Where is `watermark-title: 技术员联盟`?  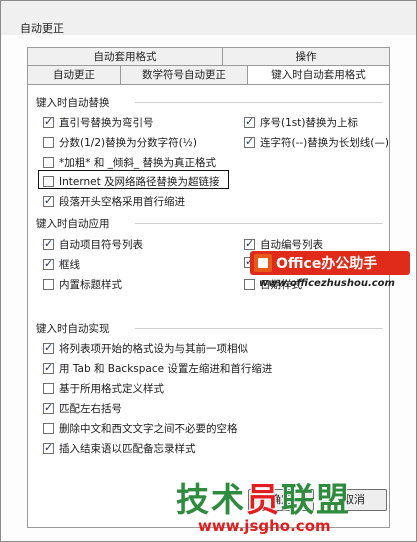 watermark-title: 技术员联盟 is located at coordinates (281, 497).